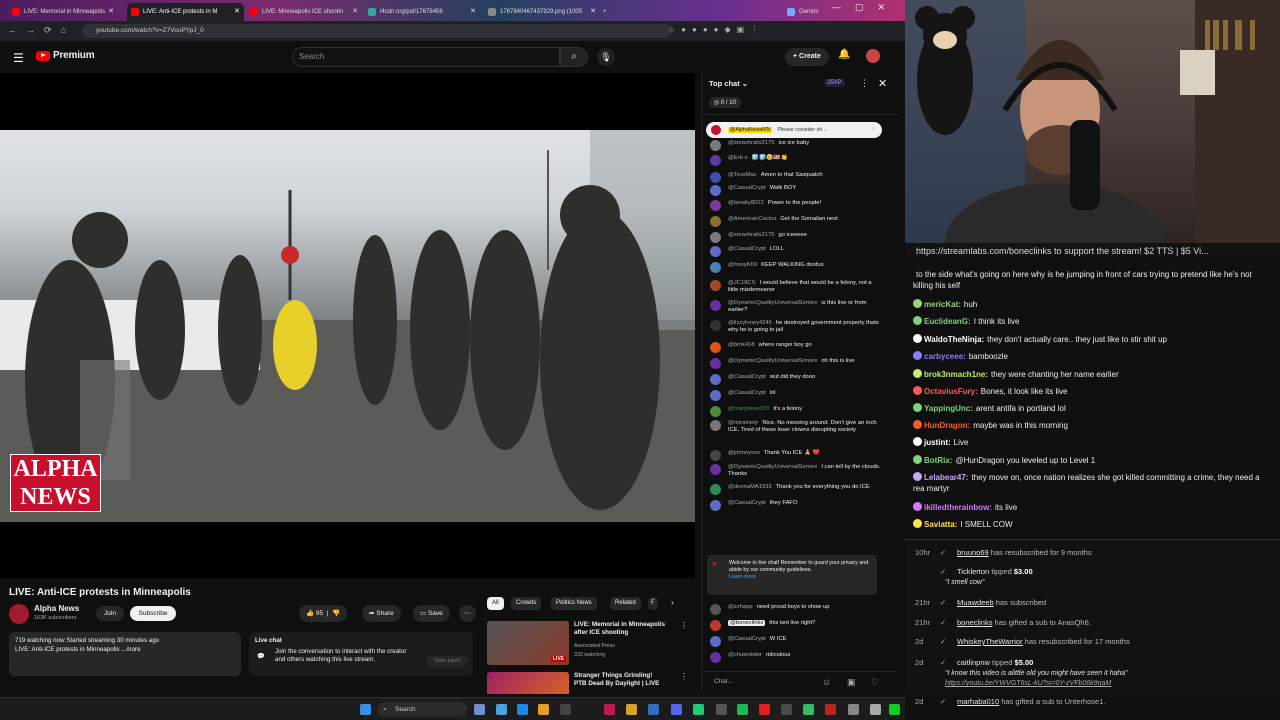  Describe the element at coordinates (725, 102) in the screenshot. I see `chat-goal-counter: ◎ 0 / 10` at that location.